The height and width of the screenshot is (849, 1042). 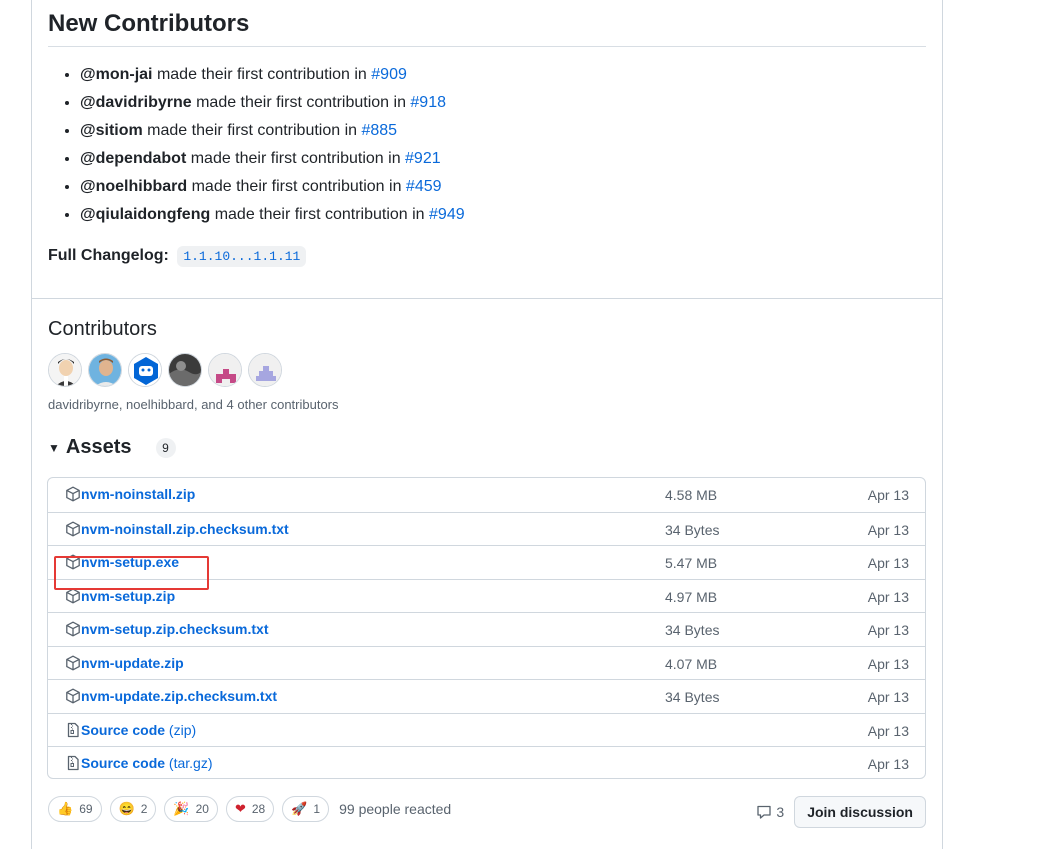 What do you see at coordinates (487, 298) in the screenshot?
I see `section-divider` at bounding box center [487, 298].